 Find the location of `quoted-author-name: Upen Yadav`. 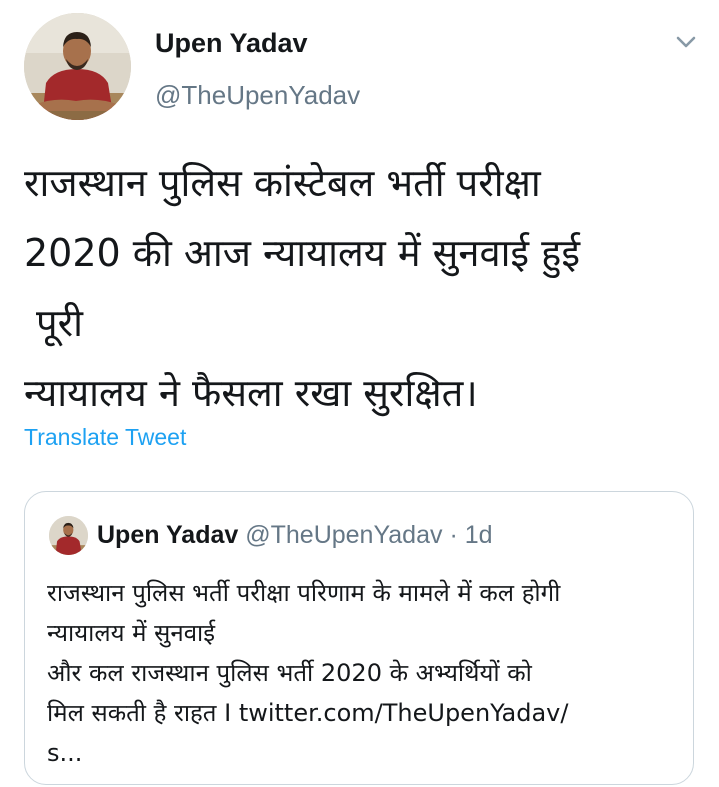

quoted-author-name: Upen Yadav is located at coordinates (168, 535).